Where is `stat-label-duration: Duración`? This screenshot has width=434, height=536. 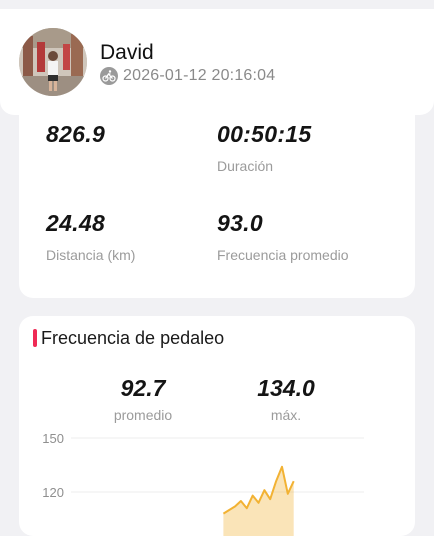 stat-label-duration: Duración is located at coordinates (245, 166).